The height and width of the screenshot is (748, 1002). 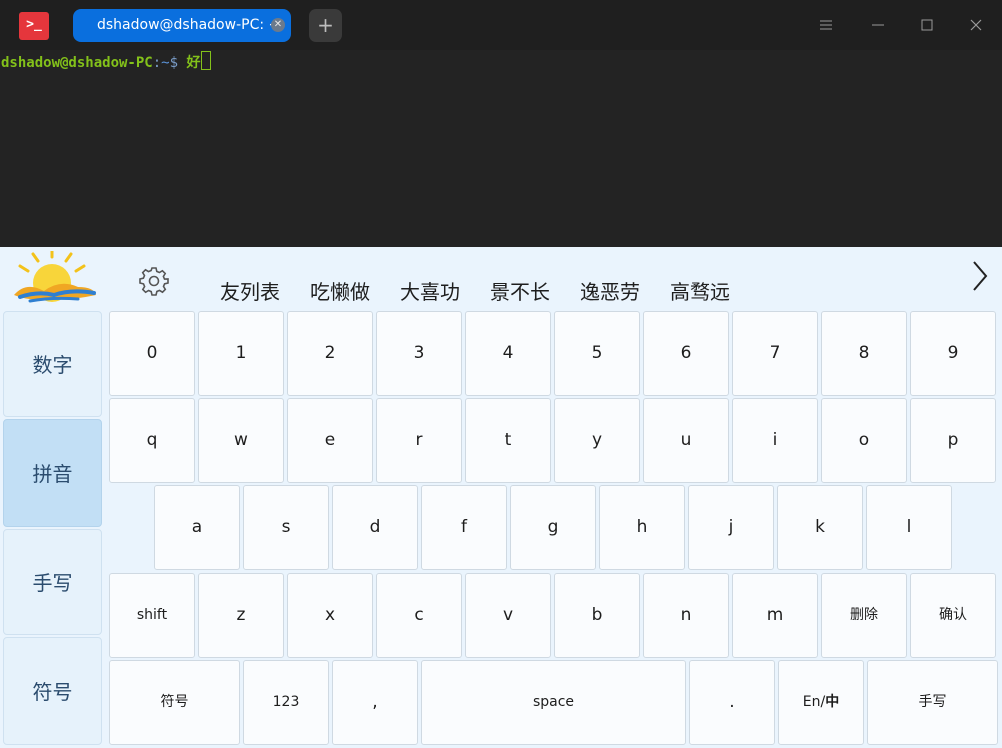 What do you see at coordinates (686, 615) in the screenshot?
I see `key-n: n` at bounding box center [686, 615].